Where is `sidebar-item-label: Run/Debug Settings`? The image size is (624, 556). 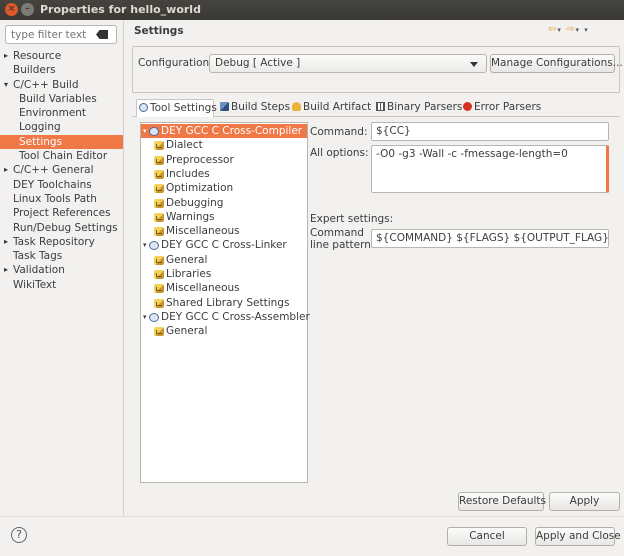
sidebar-item-label: Run/Debug Settings is located at coordinates (65, 227).